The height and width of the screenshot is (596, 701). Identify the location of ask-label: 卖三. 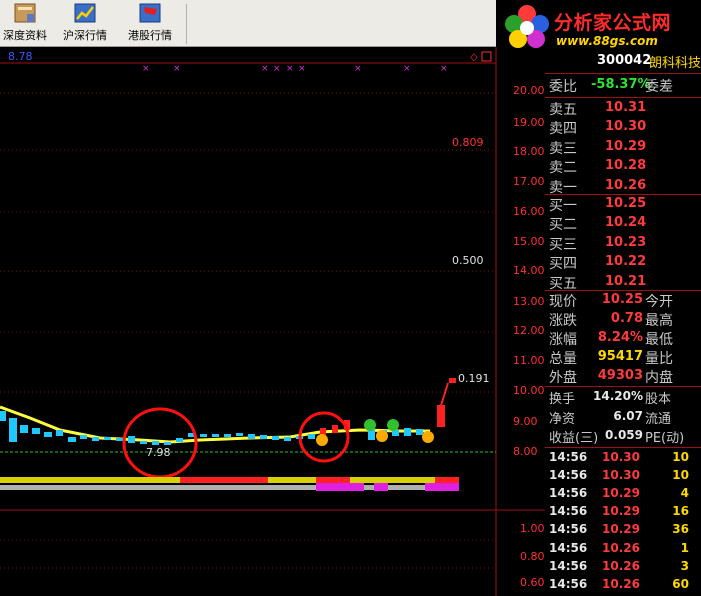
(563, 148).